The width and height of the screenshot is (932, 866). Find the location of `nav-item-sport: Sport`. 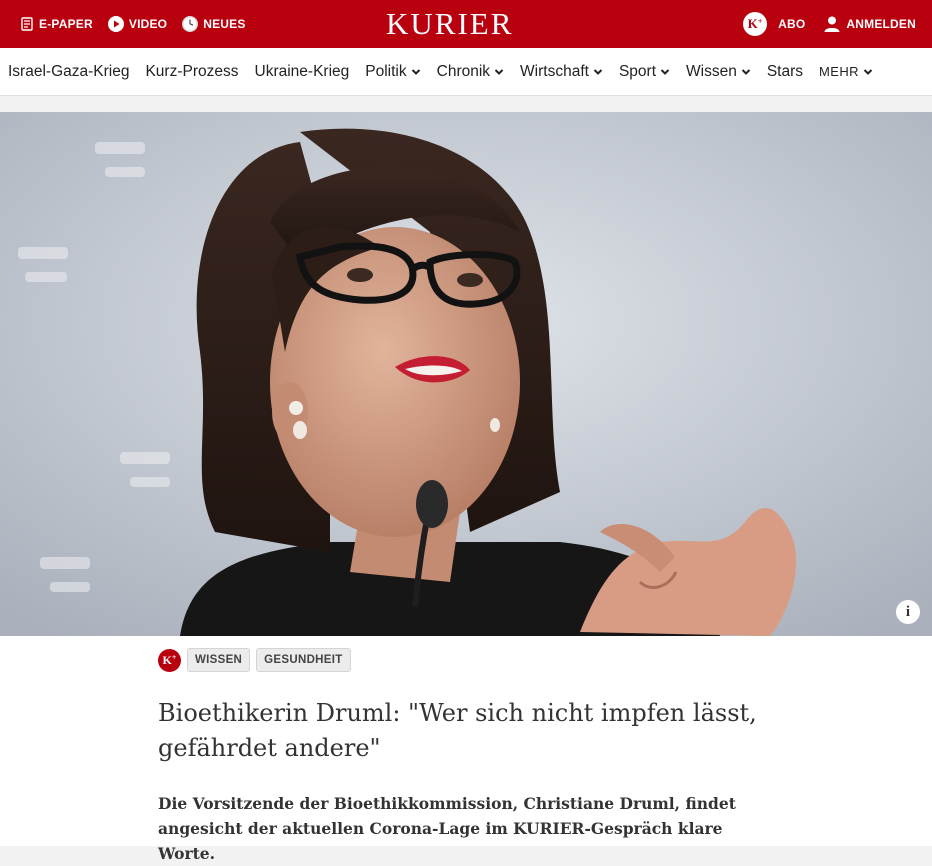

nav-item-sport: Sport is located at coordinates (644, 72).